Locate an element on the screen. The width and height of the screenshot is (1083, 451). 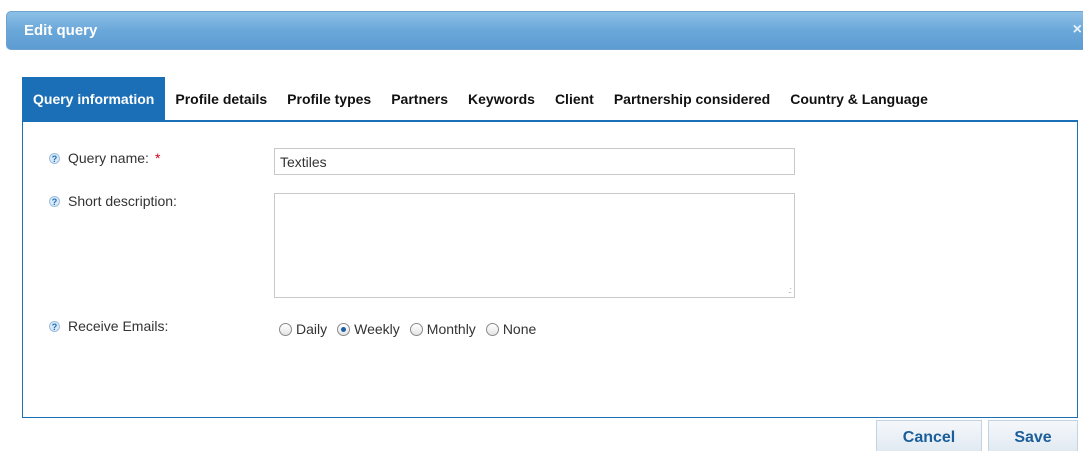
tab-keywords: Keywords is located at coordinates (501, 98).